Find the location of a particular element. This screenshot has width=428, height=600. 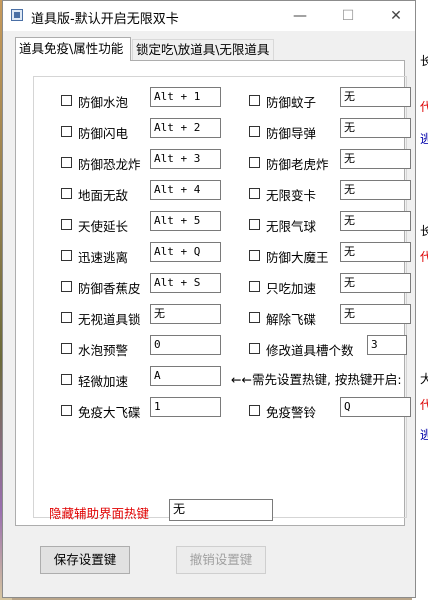

hide-ui-hotkey-input: 无 is located at coordinates (221, 510).